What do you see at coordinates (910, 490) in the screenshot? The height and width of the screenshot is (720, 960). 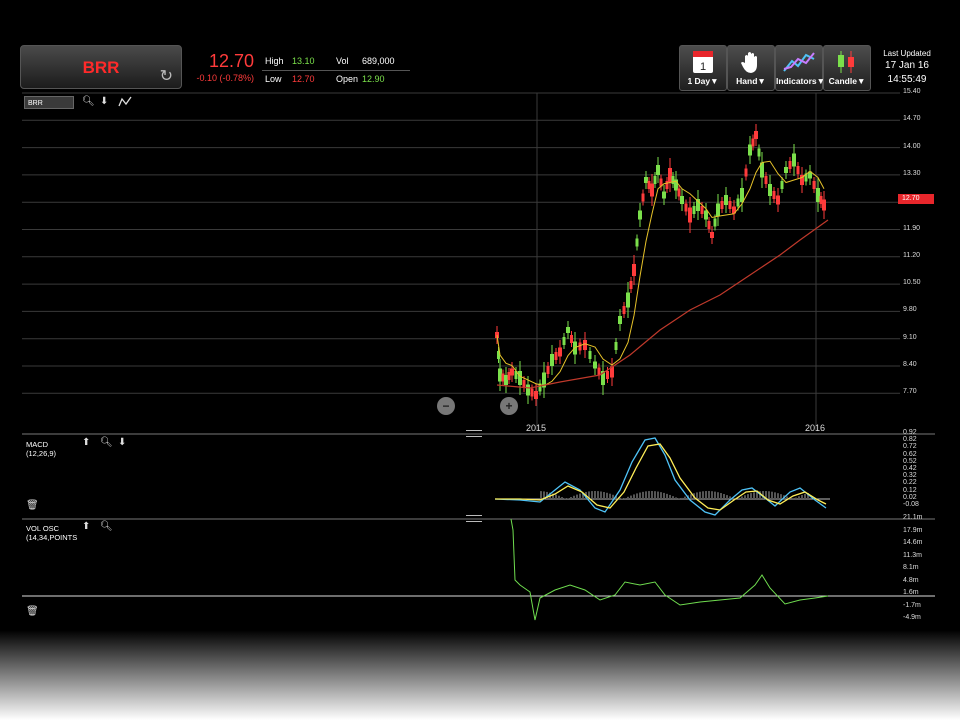 I see `macd-y-tick: 0.12` at bounding box center [910, 490].